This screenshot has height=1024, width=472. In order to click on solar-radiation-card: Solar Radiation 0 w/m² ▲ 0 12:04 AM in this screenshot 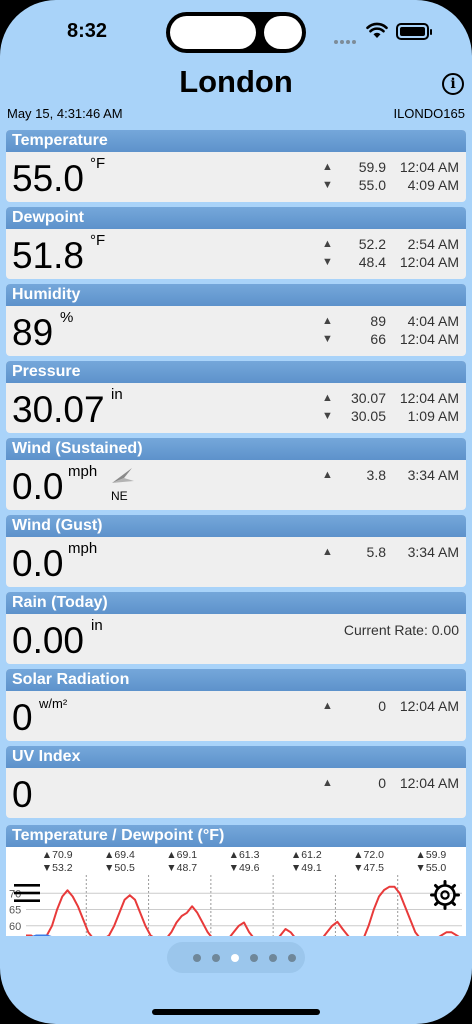, I will do `click(236, 705)`.